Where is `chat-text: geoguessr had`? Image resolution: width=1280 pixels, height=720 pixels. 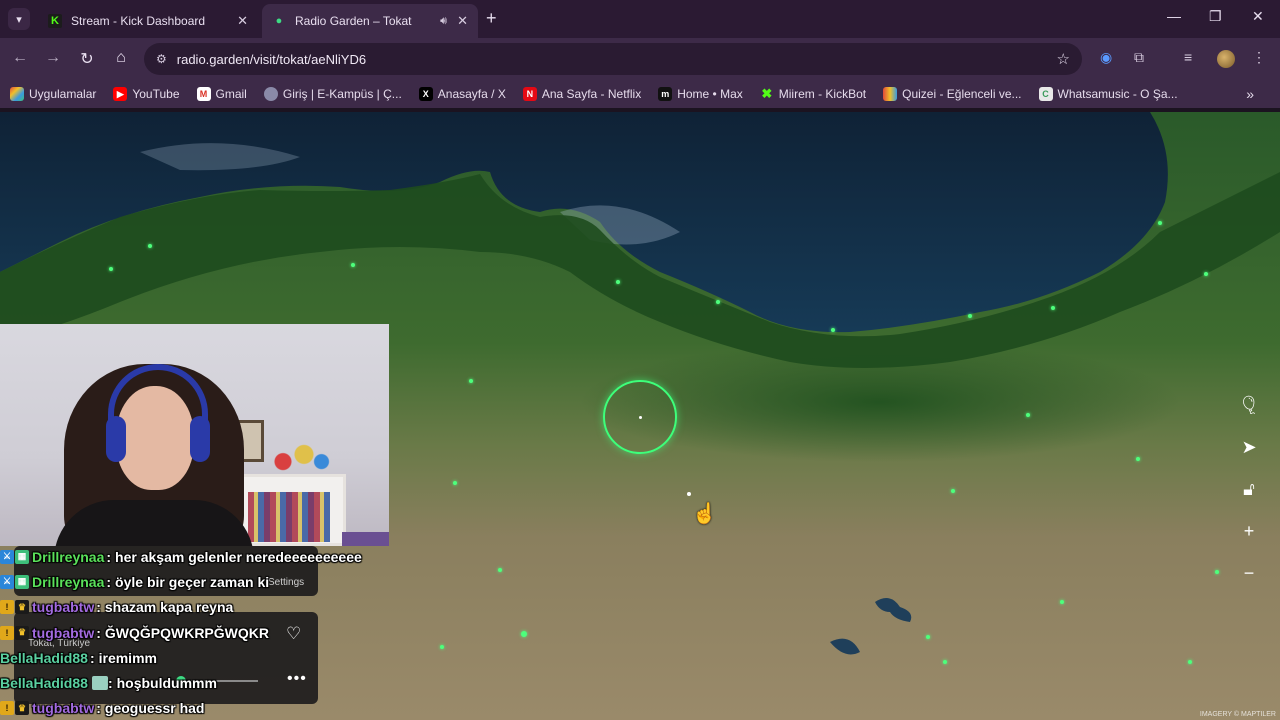
chat-text: geoguessr had is located at coordinates (154, 708).